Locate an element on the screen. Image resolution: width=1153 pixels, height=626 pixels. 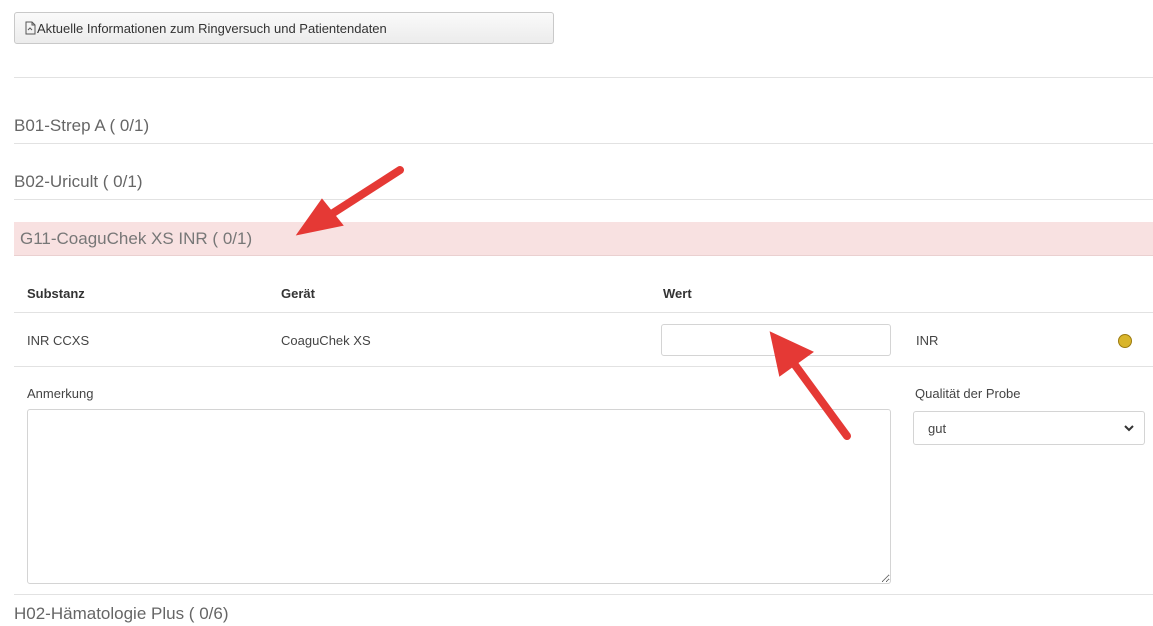
arrow-to-section-icon is located at coordinates (349, 201).